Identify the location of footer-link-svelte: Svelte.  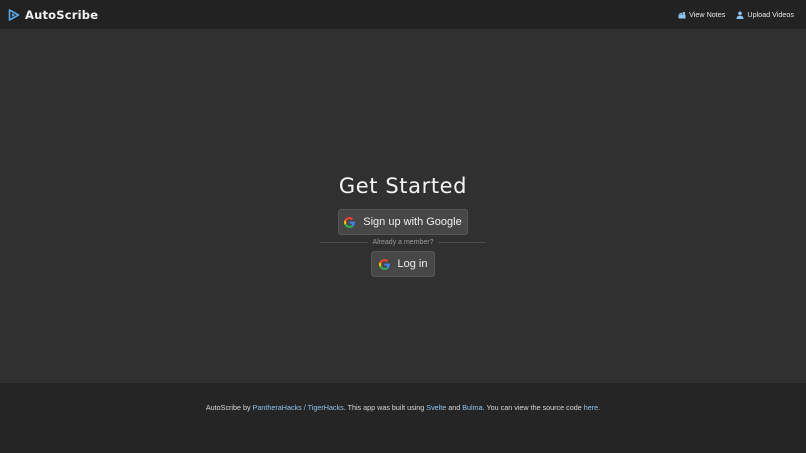
(436, 407).